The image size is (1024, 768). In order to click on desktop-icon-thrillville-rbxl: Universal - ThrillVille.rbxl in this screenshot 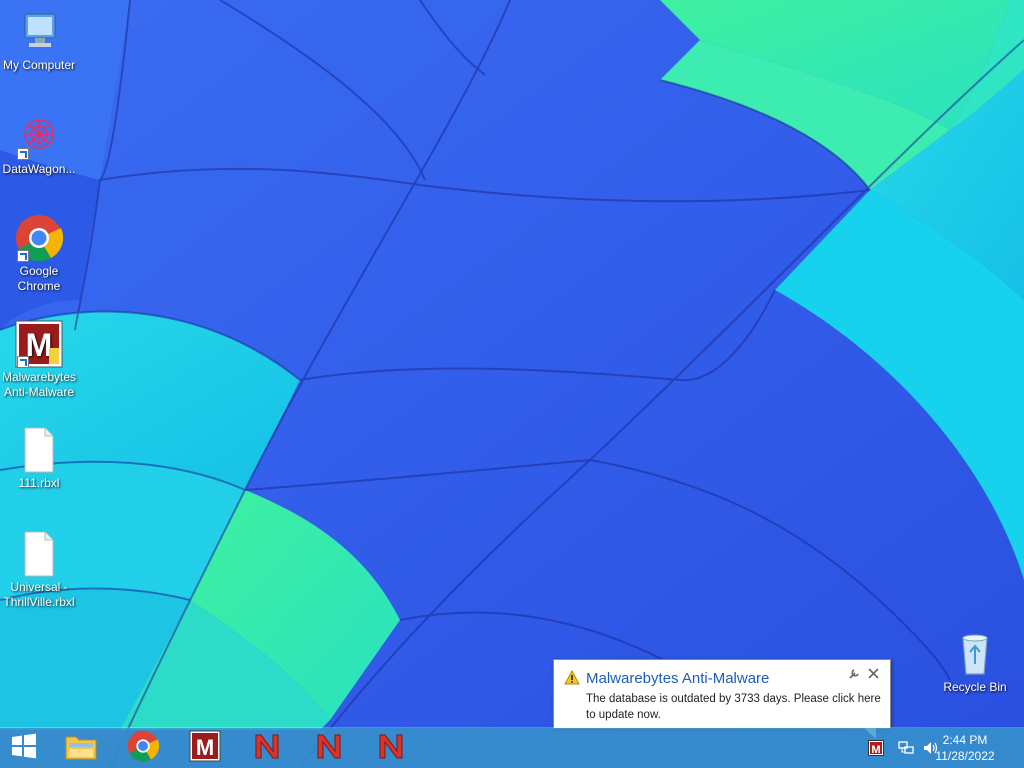, I will do `click(39, 570)`.